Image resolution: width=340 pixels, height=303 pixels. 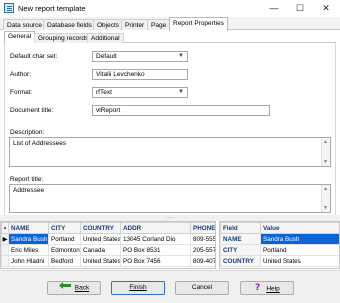 What do you see at coordinates (135, 24) in the screenshot?
I see `tab-printer: Printer` at bounding box center [135, 24].